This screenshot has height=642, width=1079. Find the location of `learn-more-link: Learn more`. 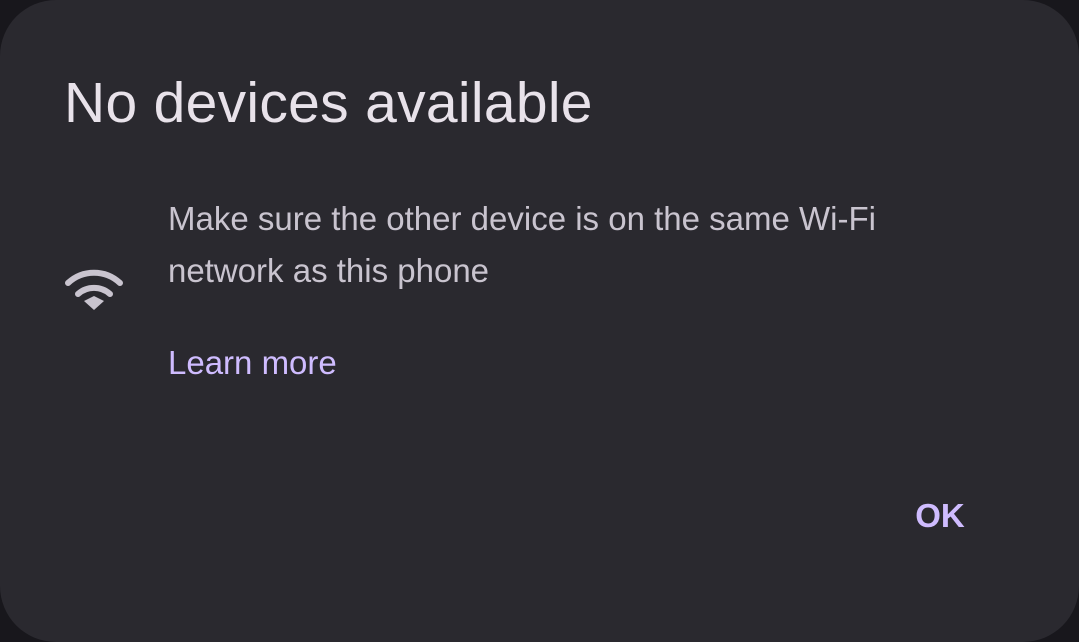

learn-more-link: Learn more is located at coordinates (252, 363).